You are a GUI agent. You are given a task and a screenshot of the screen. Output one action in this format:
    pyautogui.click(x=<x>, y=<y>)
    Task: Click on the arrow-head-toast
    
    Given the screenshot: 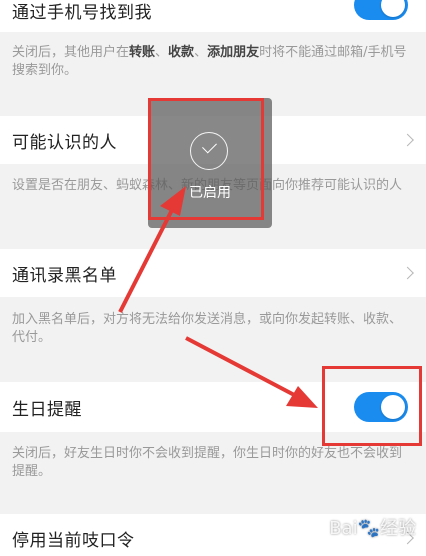 What is the action you would take?
    pyautogui.click(x=173, y=201)
    